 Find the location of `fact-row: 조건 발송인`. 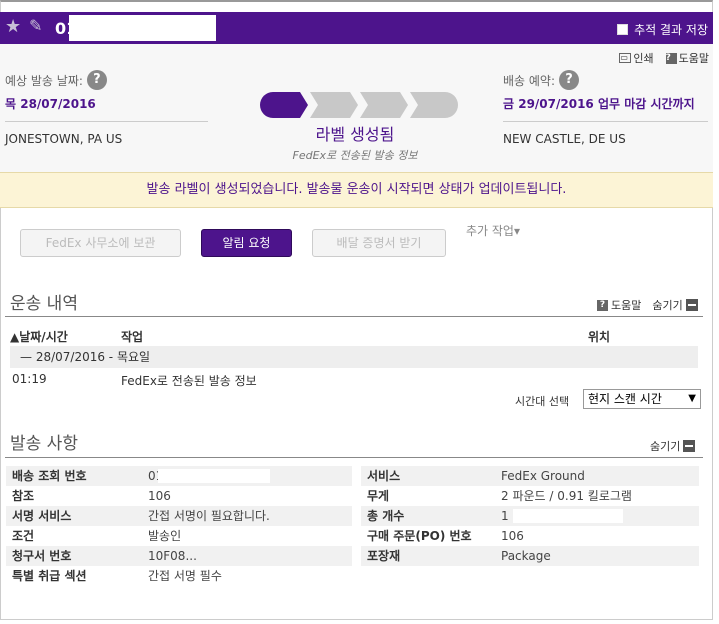

fact-row: 조건 발송인 is located at coordinates (179, 536).